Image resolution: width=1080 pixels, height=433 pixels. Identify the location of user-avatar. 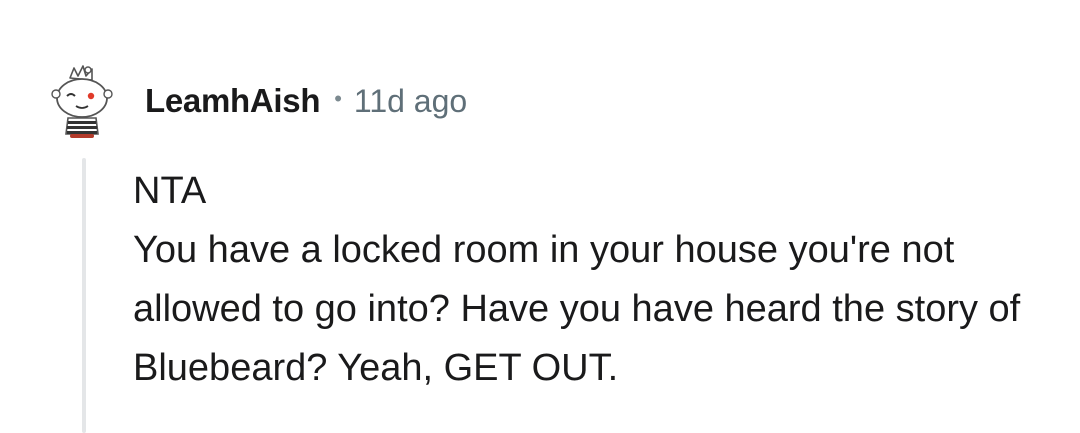
(82, 102).